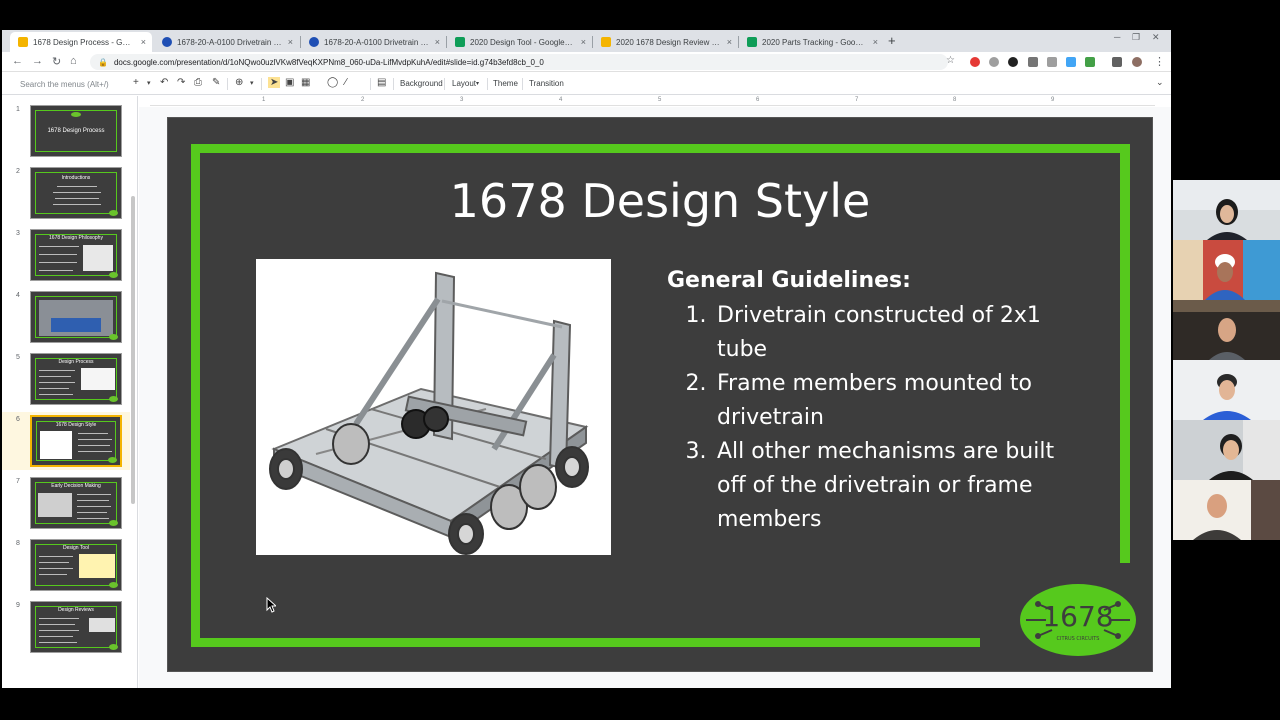  What do you see at coordinates (519, 42) in the screenshot?
I see `tab-design-tool: 2020 Design Tool - Google Shee ×` at bounding box center [519, 42].